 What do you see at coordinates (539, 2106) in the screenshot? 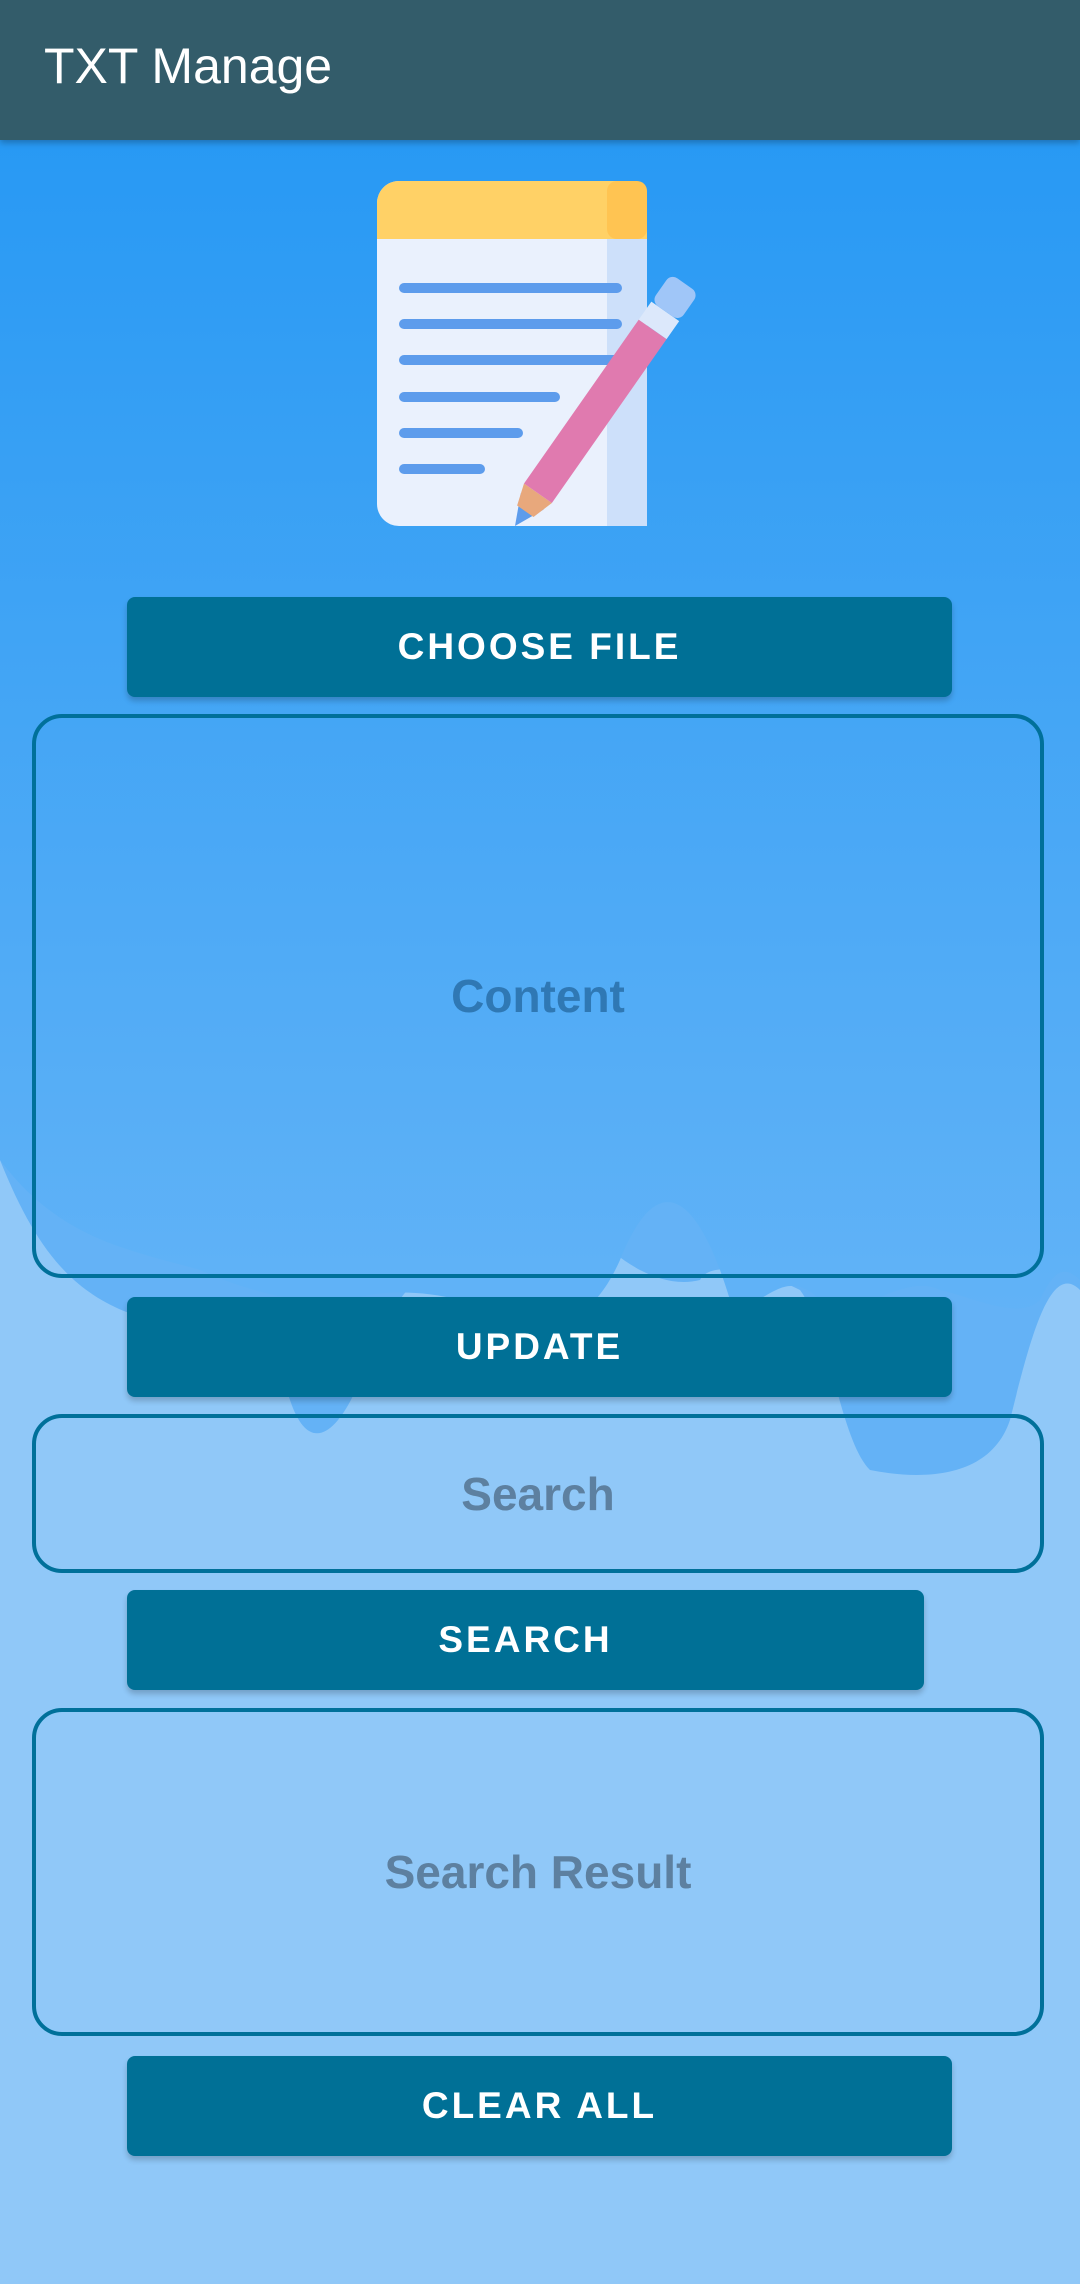
I see `clear-all-button: CLEAR ALL` at bounding box center [539, 2106].